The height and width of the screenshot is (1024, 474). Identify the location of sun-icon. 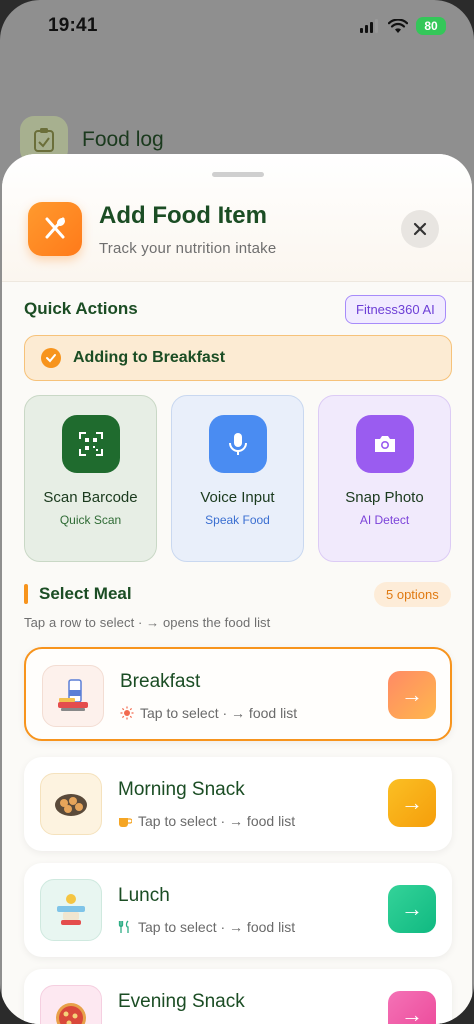
(127, 713).